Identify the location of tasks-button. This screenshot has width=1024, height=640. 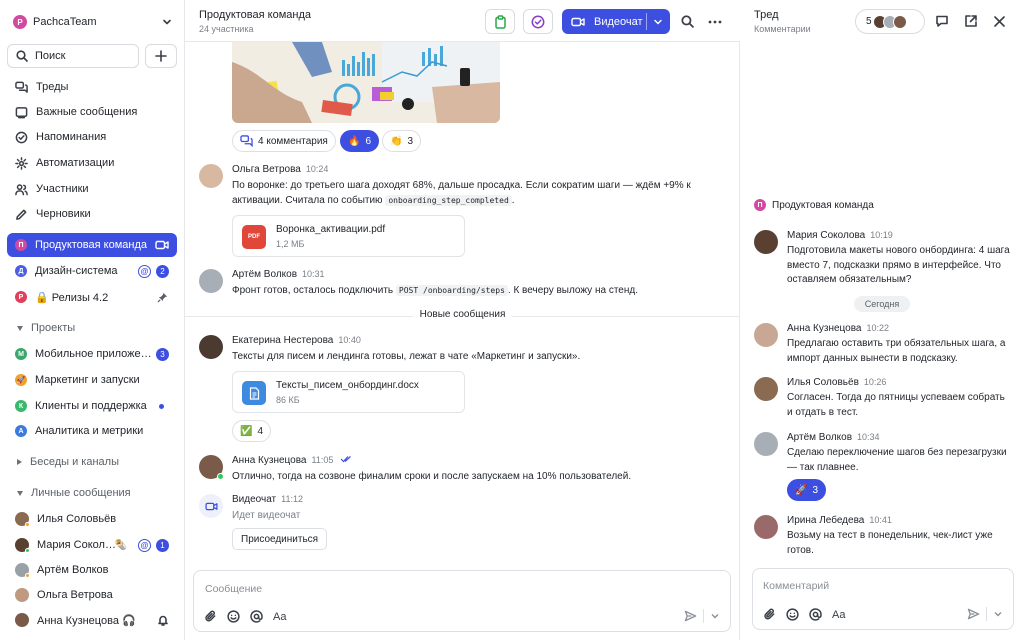
(500, 21).